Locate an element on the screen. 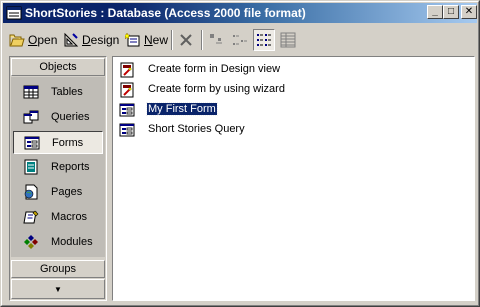 The image size is (480, 307). sidebar-item-label: Modules is located at coordinates (72, 242).